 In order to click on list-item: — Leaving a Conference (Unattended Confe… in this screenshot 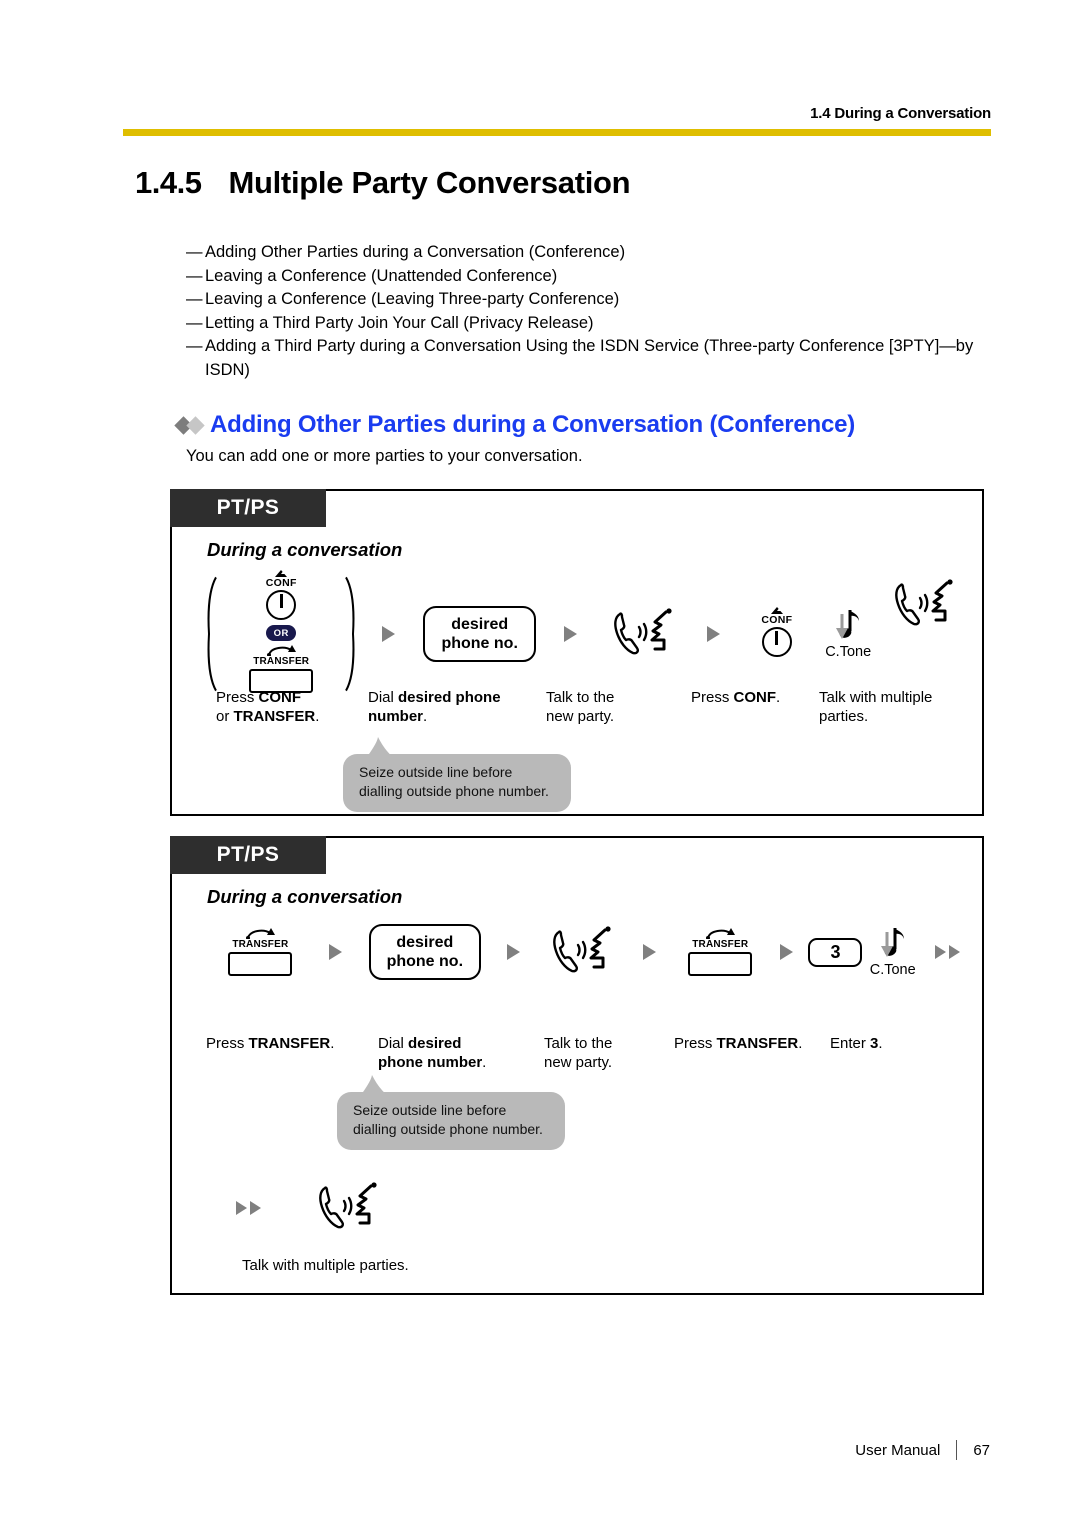, I will do `click(581, 277)`.